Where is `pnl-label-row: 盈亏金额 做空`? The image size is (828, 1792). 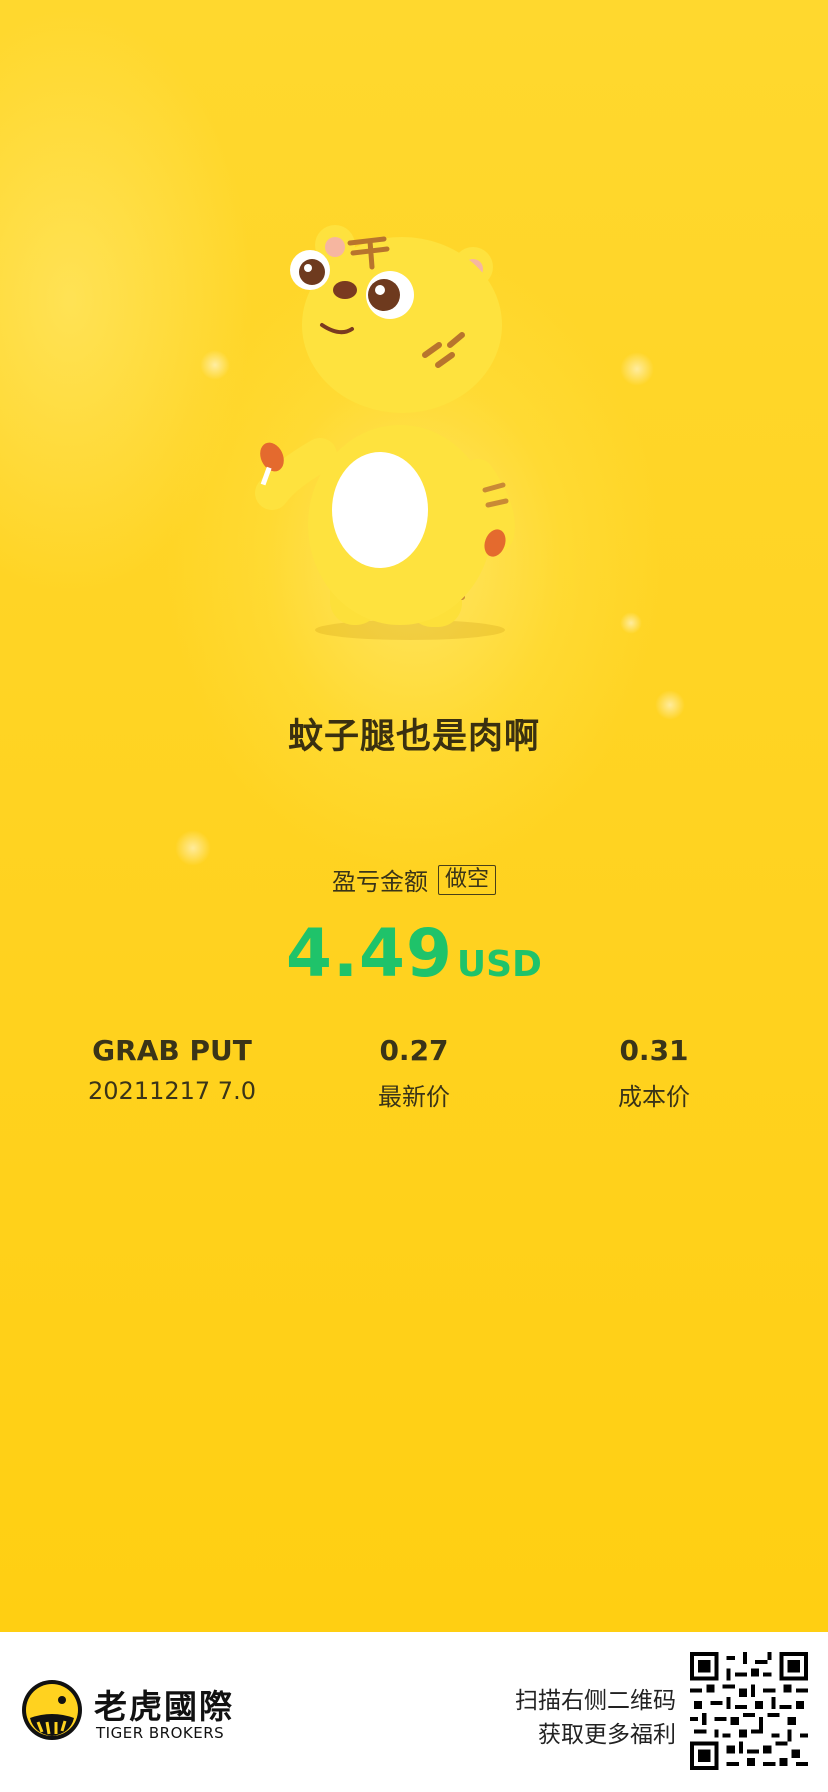 pnl-label-row: 盈亏金额 做空 is located at coordinates (414, 879).